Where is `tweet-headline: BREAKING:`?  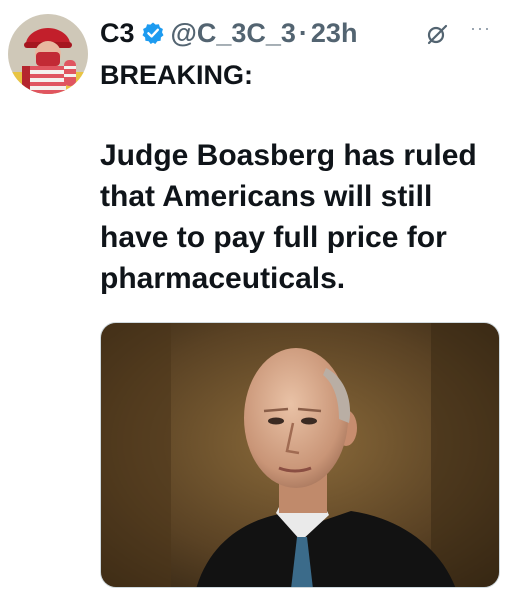 tweet-headline: BREAKING: is located at coordinates (176, 75).